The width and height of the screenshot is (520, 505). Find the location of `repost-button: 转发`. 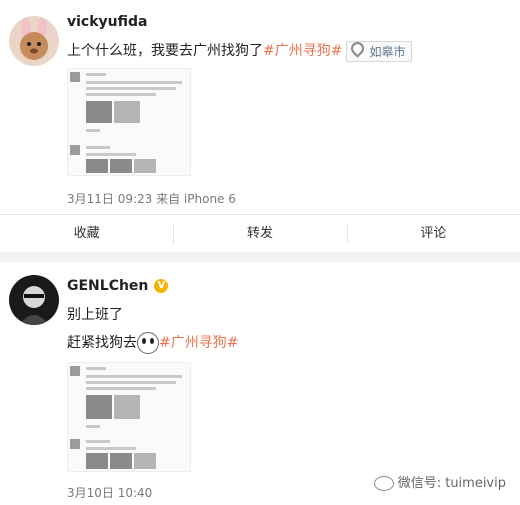

repost-button: 转发 is located at coordinates (259, 234).